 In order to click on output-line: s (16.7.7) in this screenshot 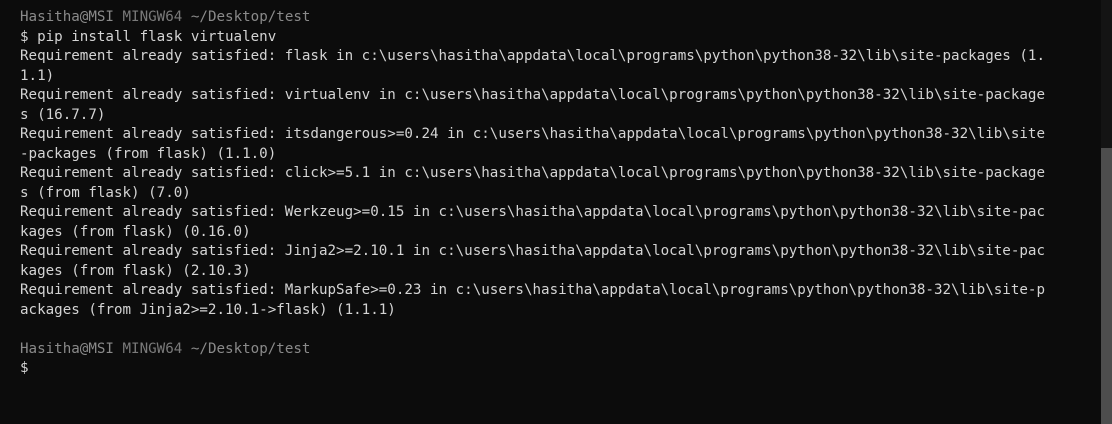, I will do `click(63, 114)`.